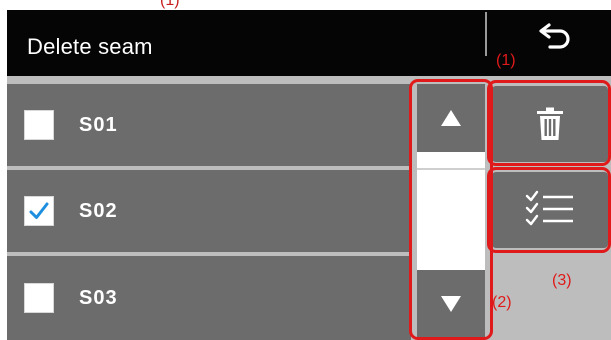 Image resolution: width=611 pixels, height=340 pixels. What do you see at coordinates (98, 210) in the screenshot?
I see `seam-label: S02` at bounding box center [98, 210].